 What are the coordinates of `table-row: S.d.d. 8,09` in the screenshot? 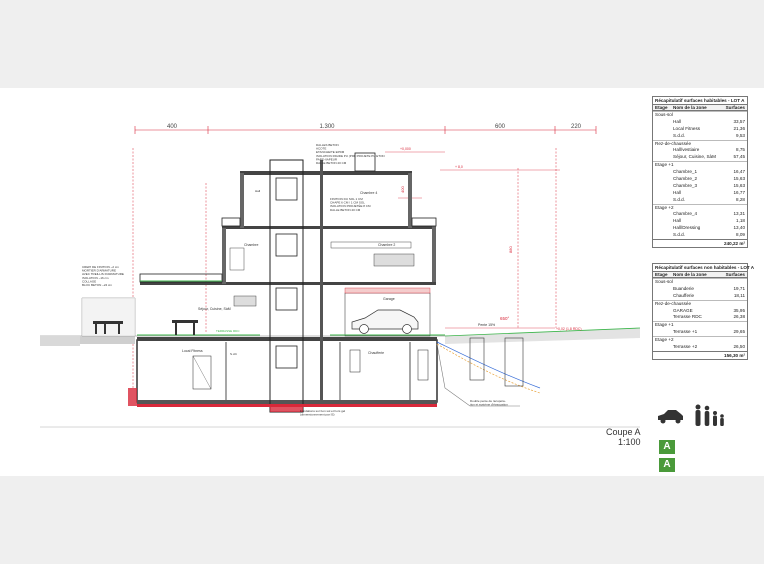 It's located at (700, 235).